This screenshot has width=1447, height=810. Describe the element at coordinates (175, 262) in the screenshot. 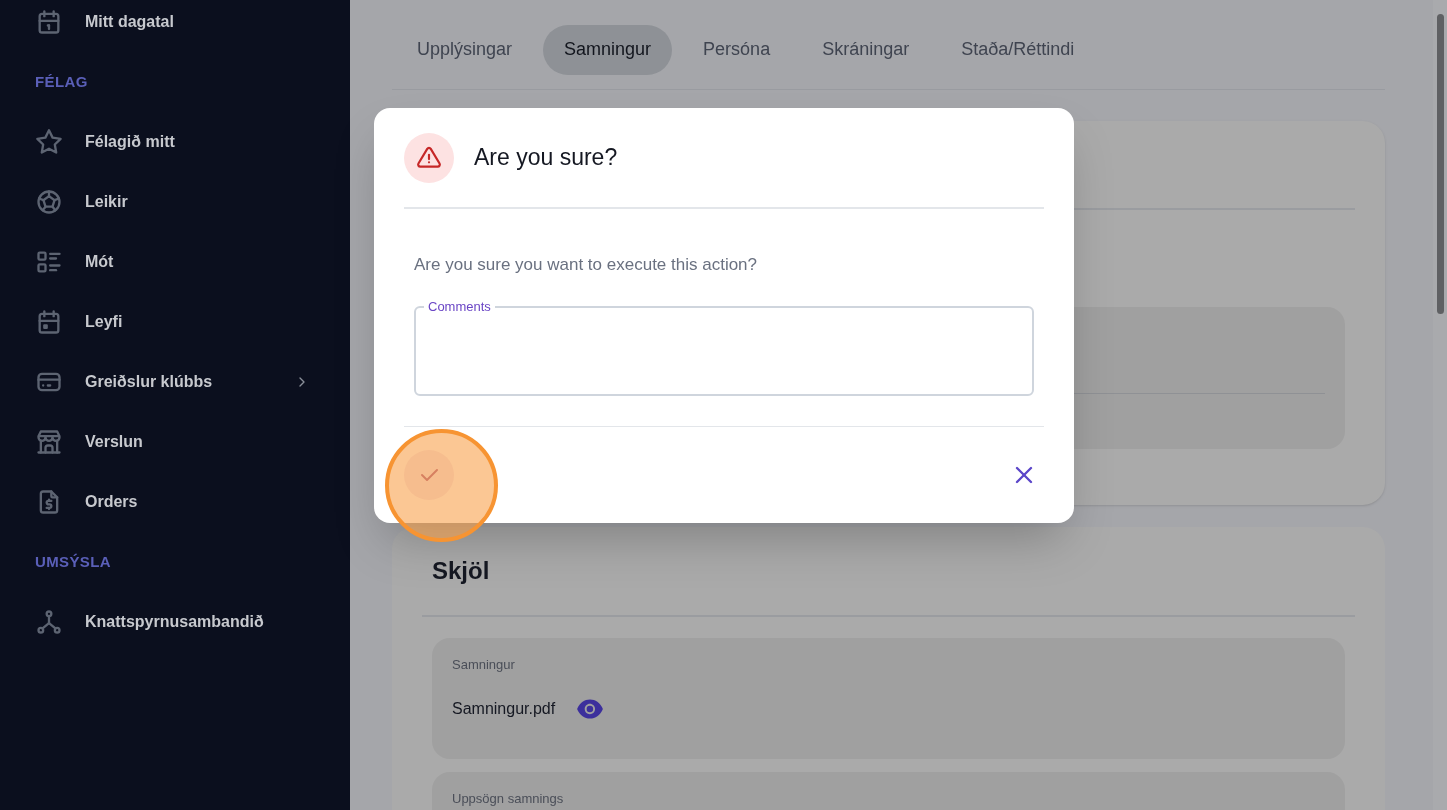

I see `sidebar-item: Mót` at that location.